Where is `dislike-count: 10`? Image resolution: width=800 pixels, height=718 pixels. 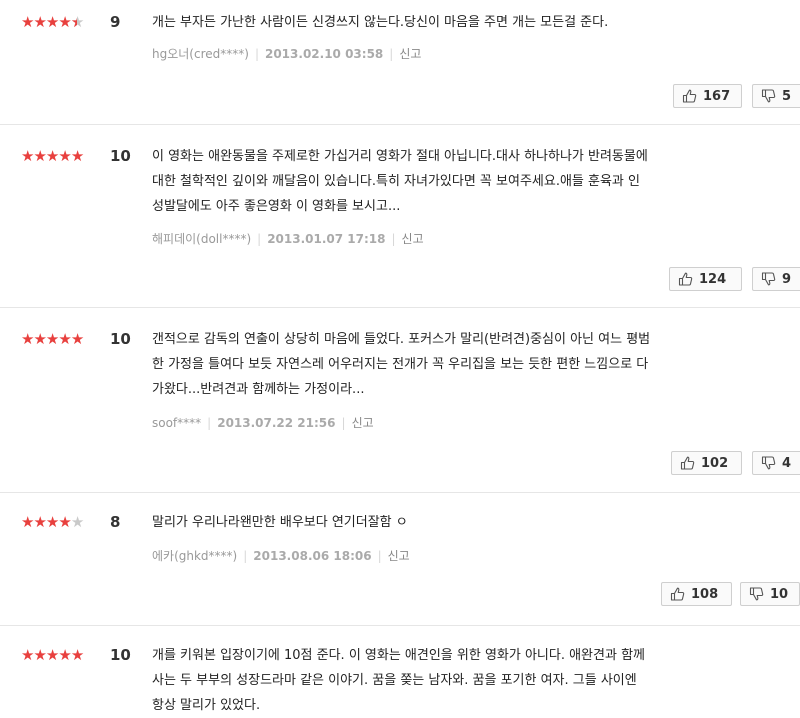 dislike-count: 10 is located at coordinates (779, 594).